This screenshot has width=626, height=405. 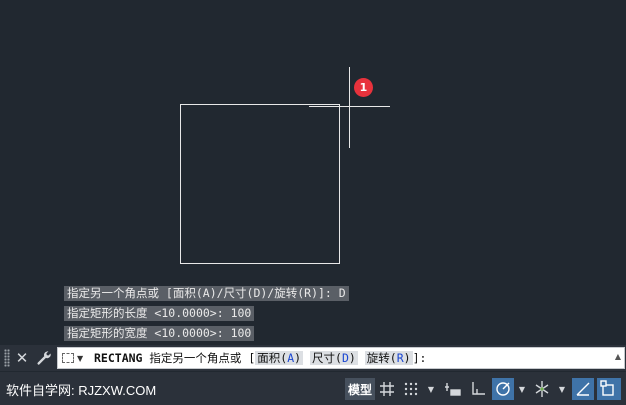 I want to click on polar-dropdown-icon: ▼, so click(x=522, y=389).